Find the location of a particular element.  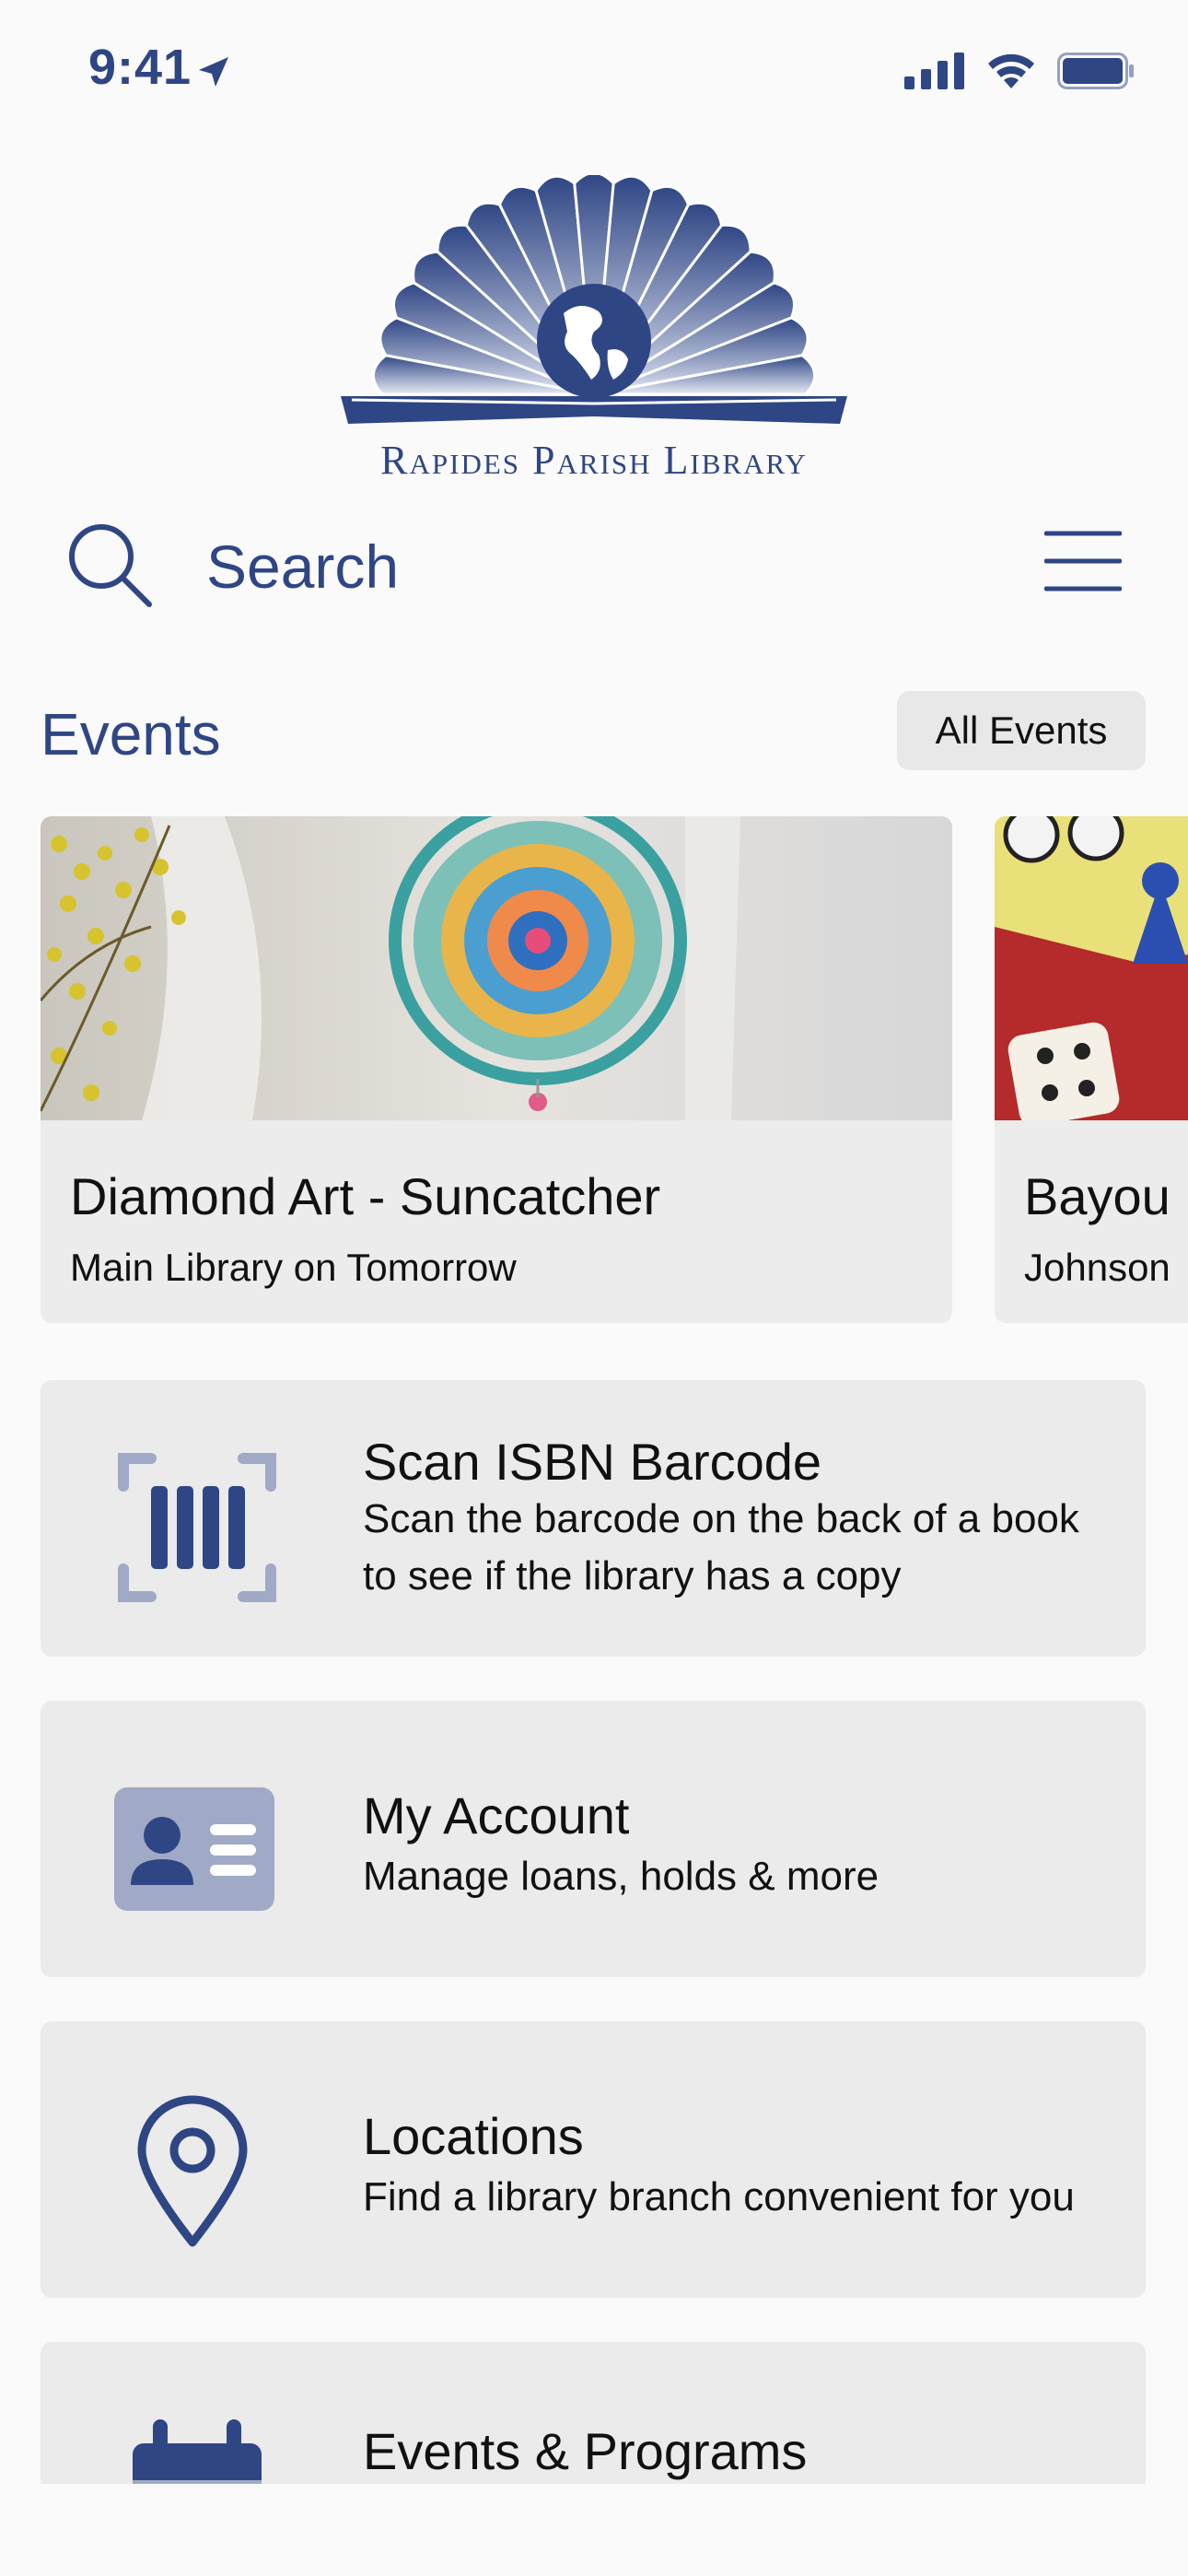

event-card: Bayou Johnson is located at coordinates (1091, 1069).